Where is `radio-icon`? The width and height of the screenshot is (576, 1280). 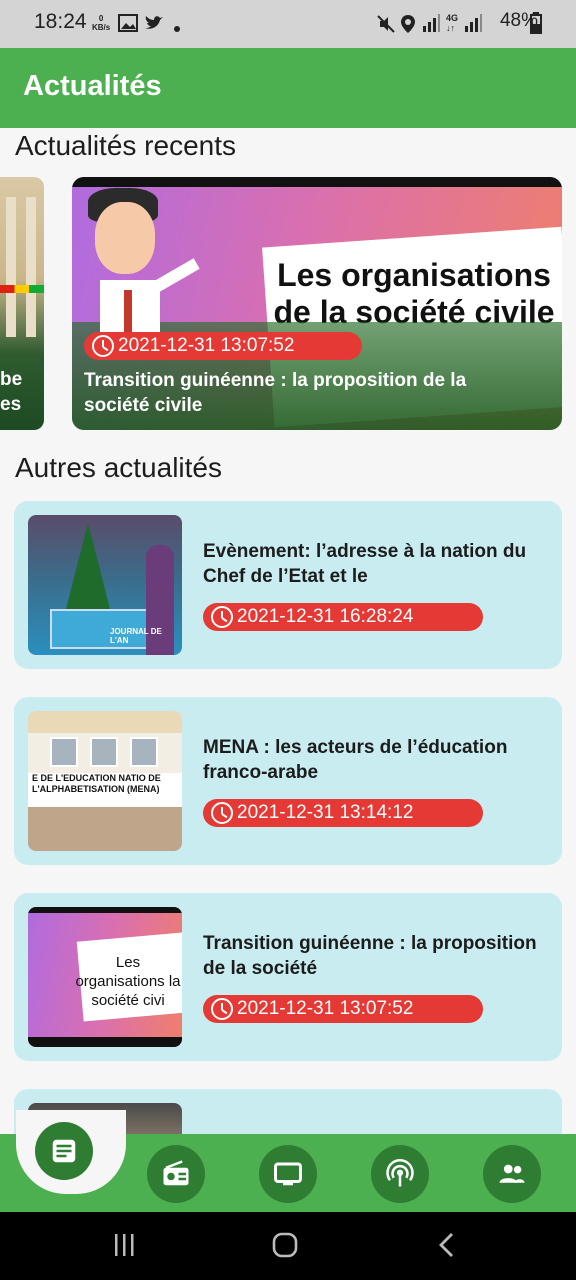
radio-icon is located at coordinates (176, 1173).